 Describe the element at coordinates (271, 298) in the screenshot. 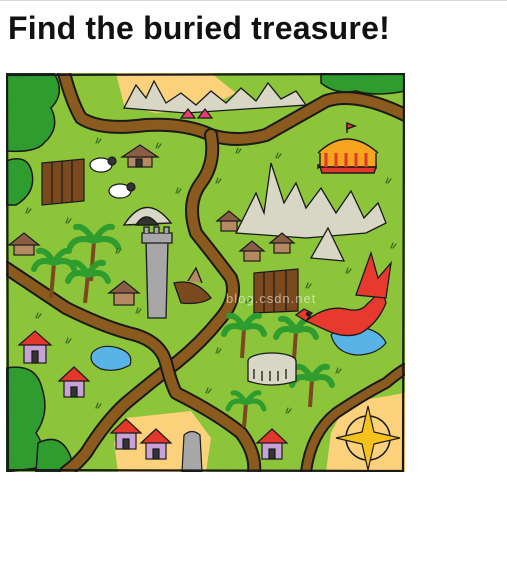

I see `watermark-text: blog.csdn.net` at that location.